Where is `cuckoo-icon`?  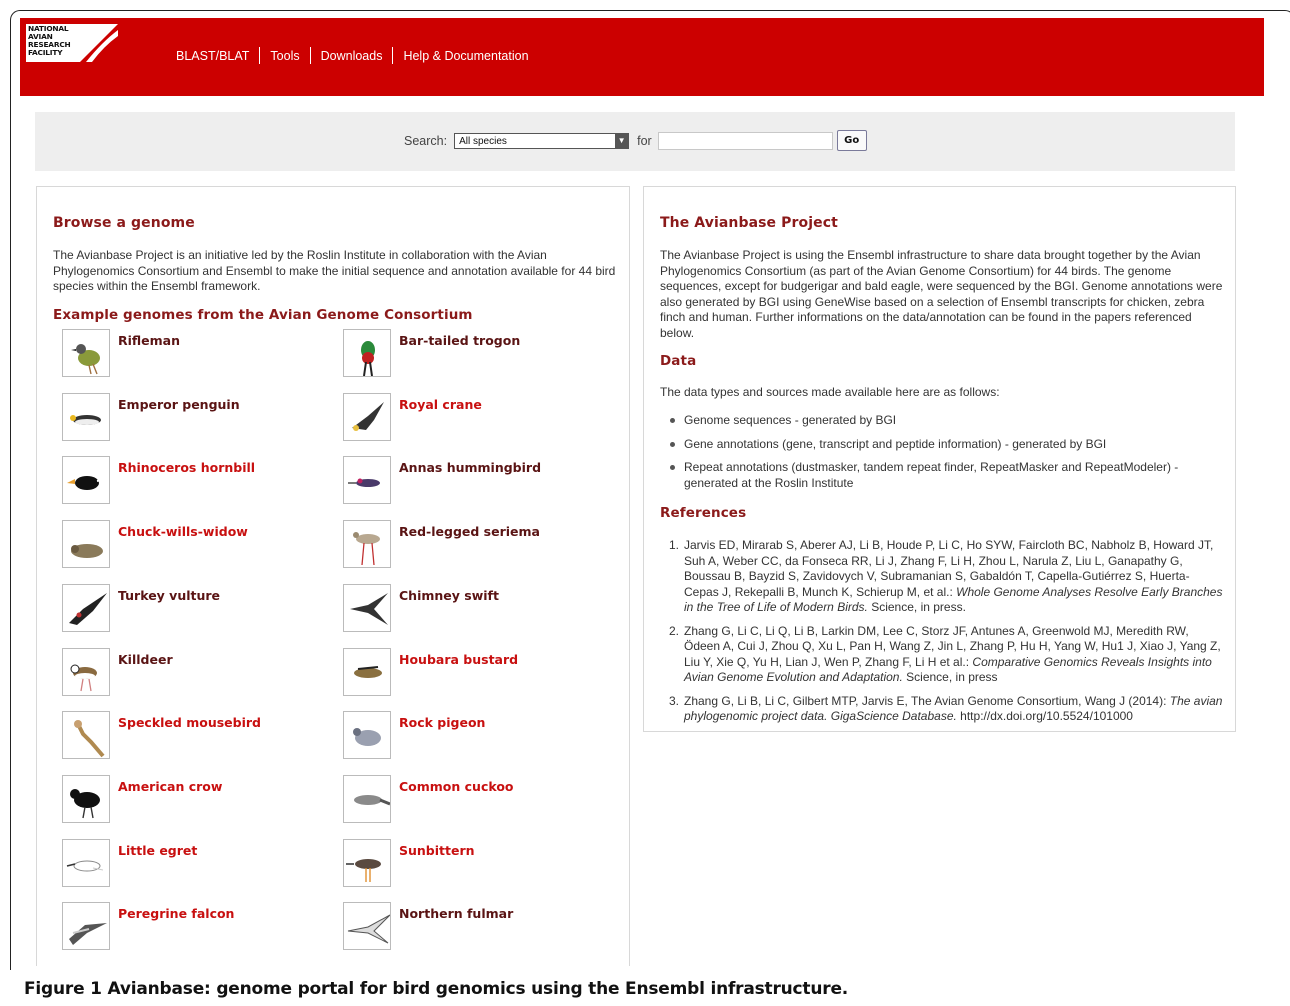
cuckoo-icon is located at coordinates (367, 798).